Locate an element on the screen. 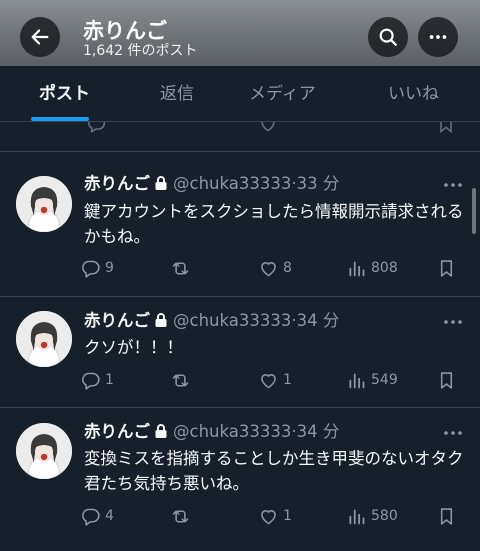 Image resolution: width=480 pixels, height=551 pixels. tab-posts: ポスト is located at coordinates (64, 94).